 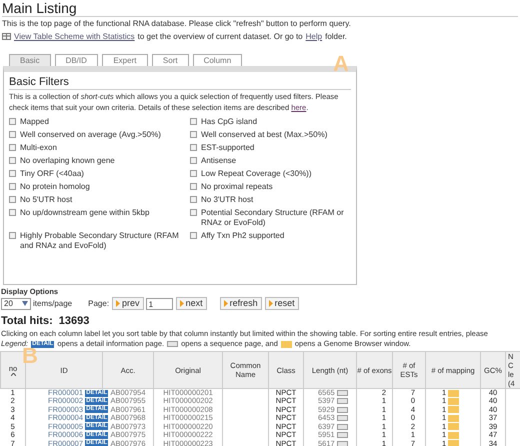 What do you see at coordinates (220, 36) in the screenshot?
I see `intro-text: to get the overview of current dataset. Or go to` at bounding box center [220, 36].